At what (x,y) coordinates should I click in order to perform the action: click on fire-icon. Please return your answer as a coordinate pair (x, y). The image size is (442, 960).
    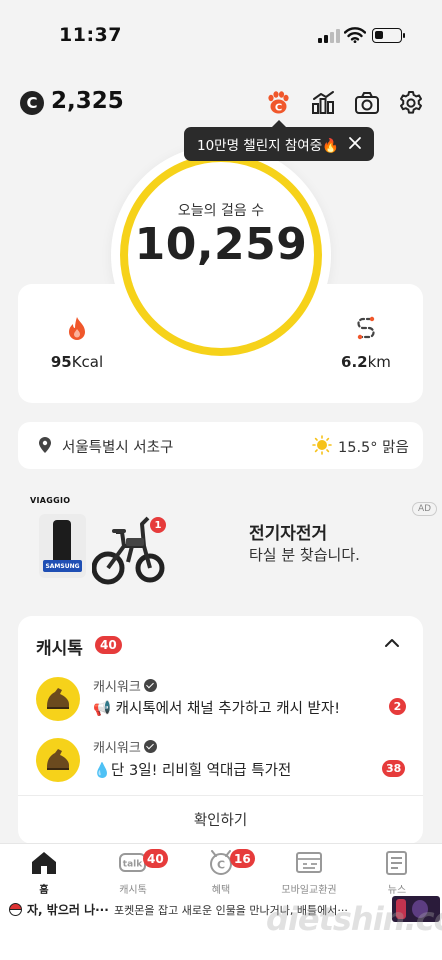
    Looking at the image, I should click on (77, 328).